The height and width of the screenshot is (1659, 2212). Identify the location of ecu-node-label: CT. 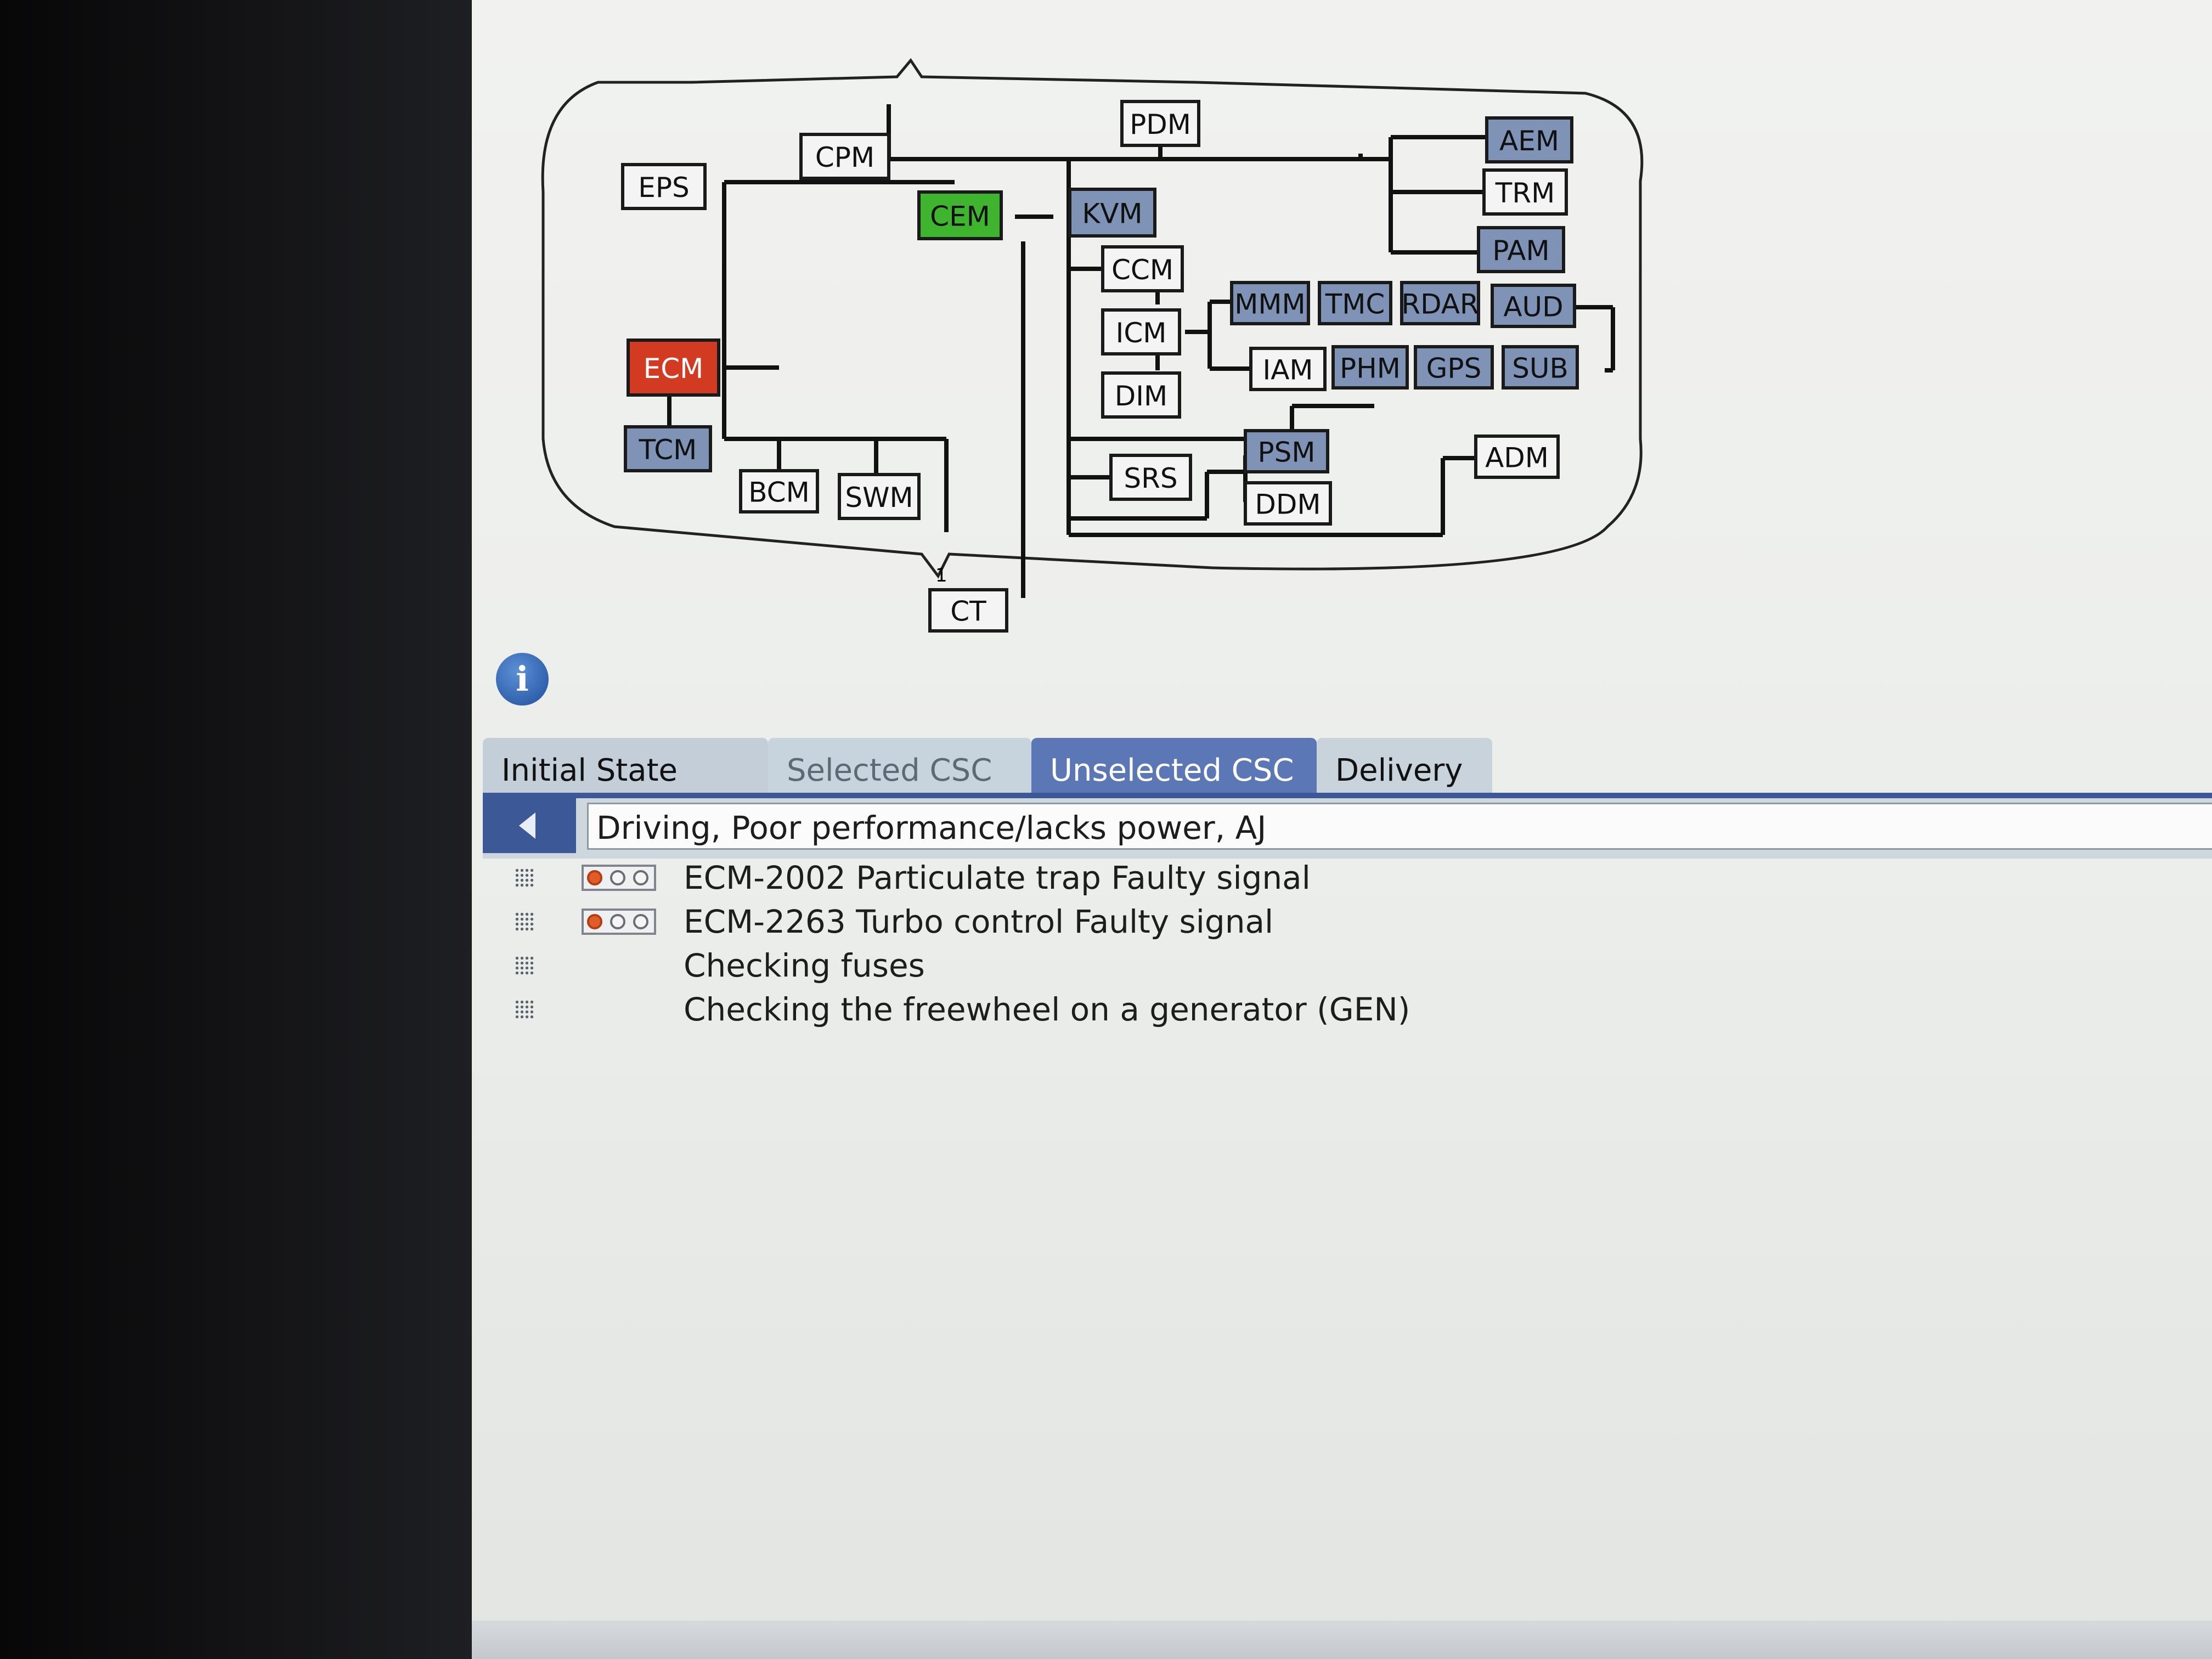
(968, 612).